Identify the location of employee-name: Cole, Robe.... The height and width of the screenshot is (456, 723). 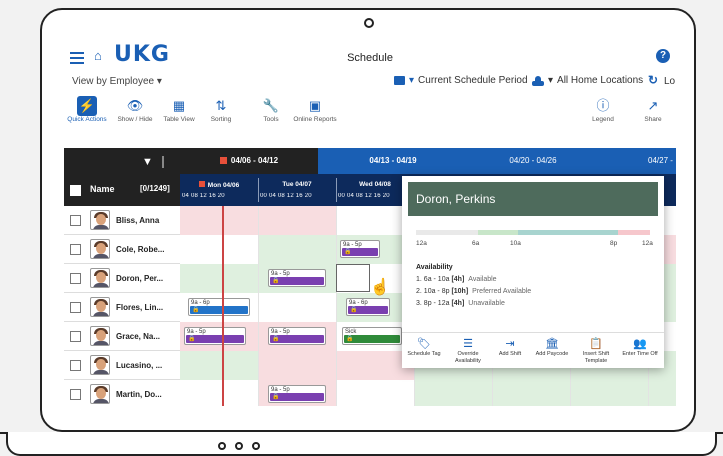
(140, 249).